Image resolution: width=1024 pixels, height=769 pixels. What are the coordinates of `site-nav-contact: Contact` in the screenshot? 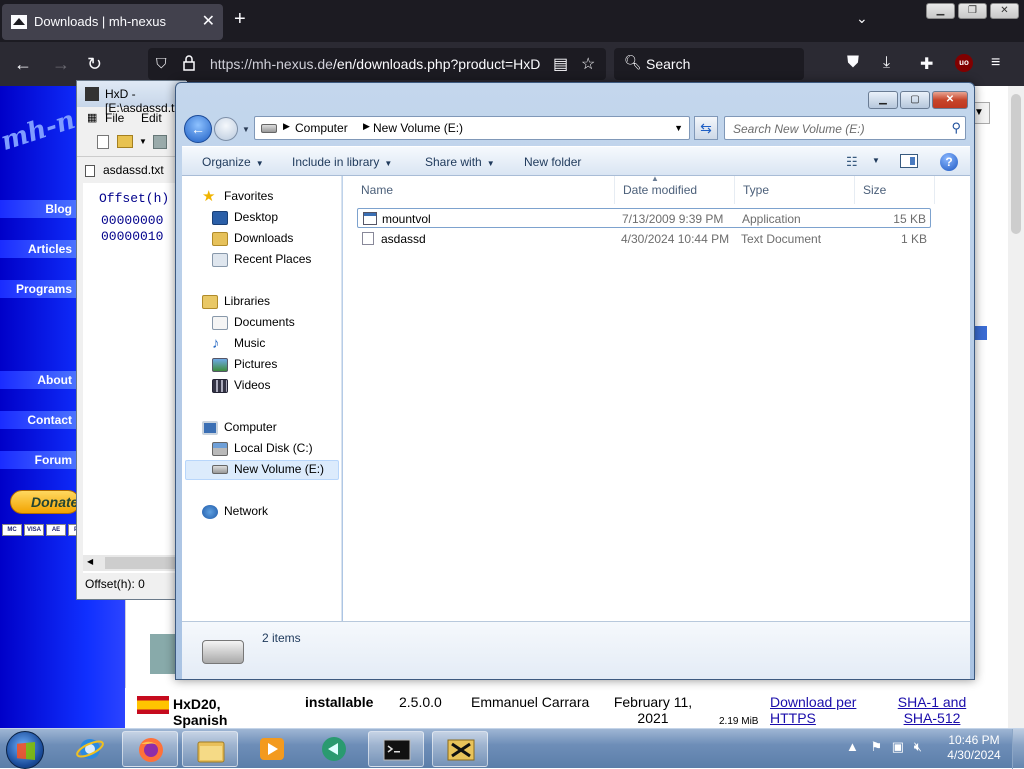 It's located at (39, 420).